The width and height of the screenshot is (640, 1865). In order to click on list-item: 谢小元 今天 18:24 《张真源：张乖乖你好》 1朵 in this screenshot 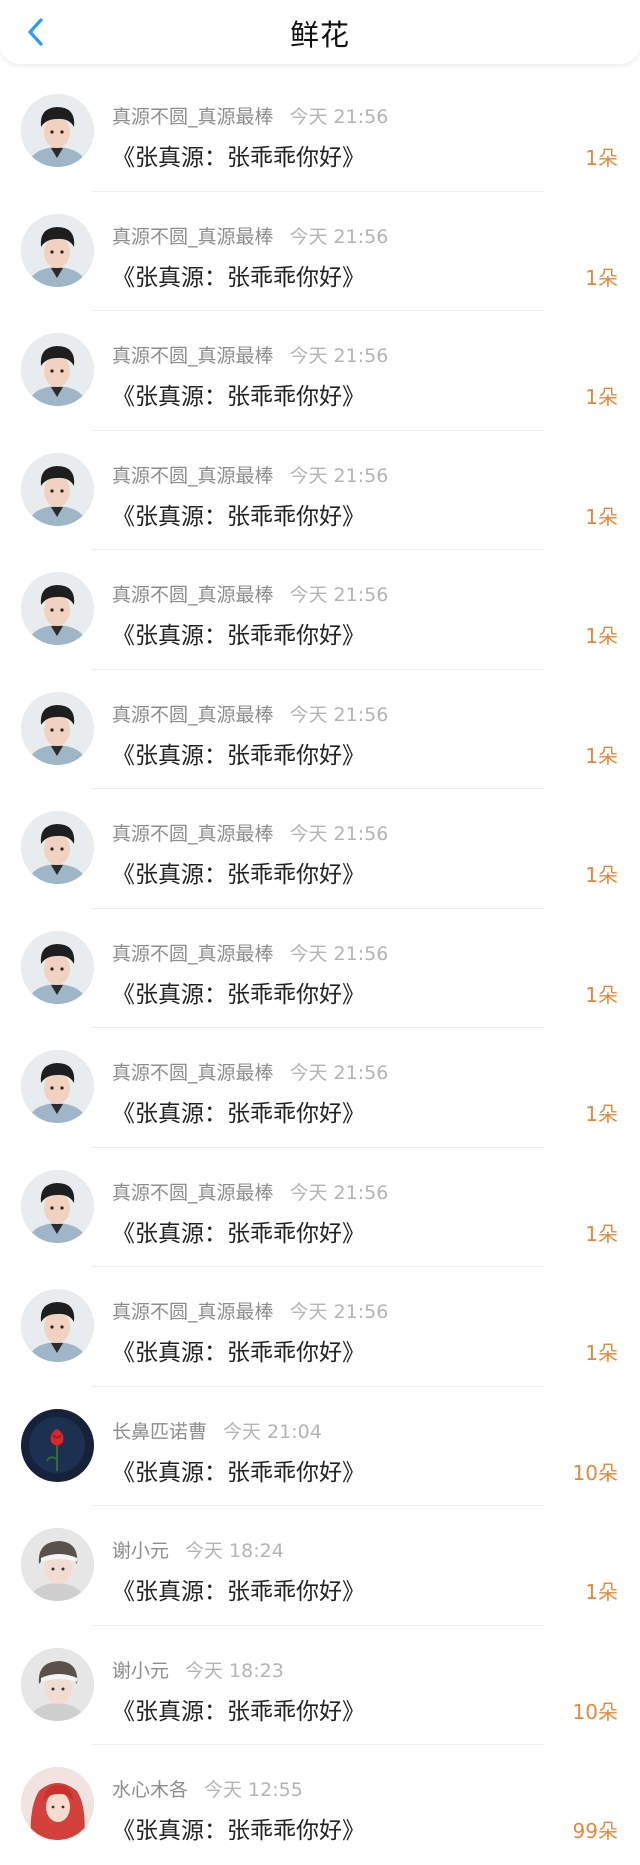, I will do `click(320, 1566)`.